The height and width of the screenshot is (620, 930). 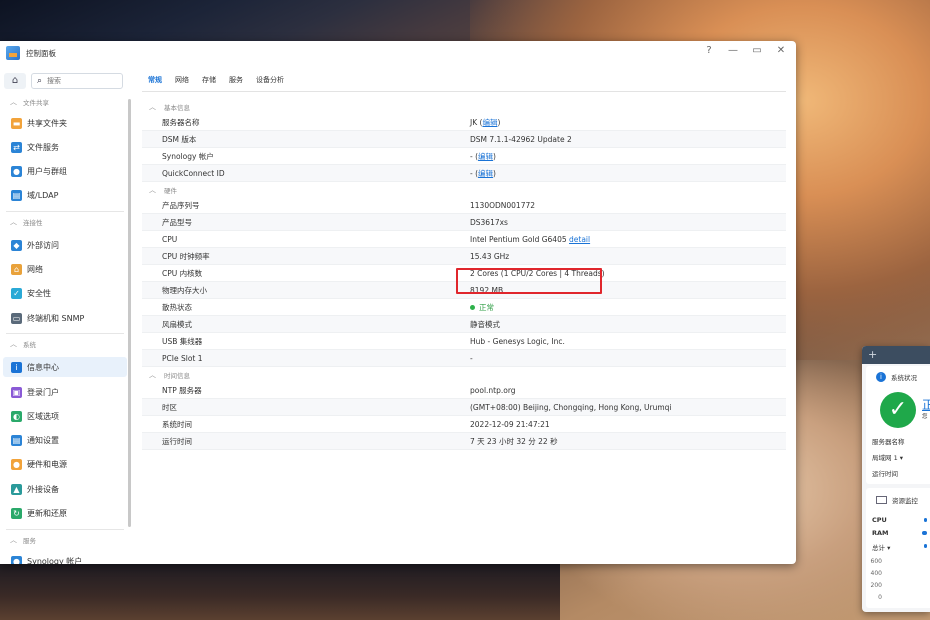 What do you see at coordinates (182, 273) in the screenshot?
I see `info-key: CPU 内核数` at bounding box center [182, 273].